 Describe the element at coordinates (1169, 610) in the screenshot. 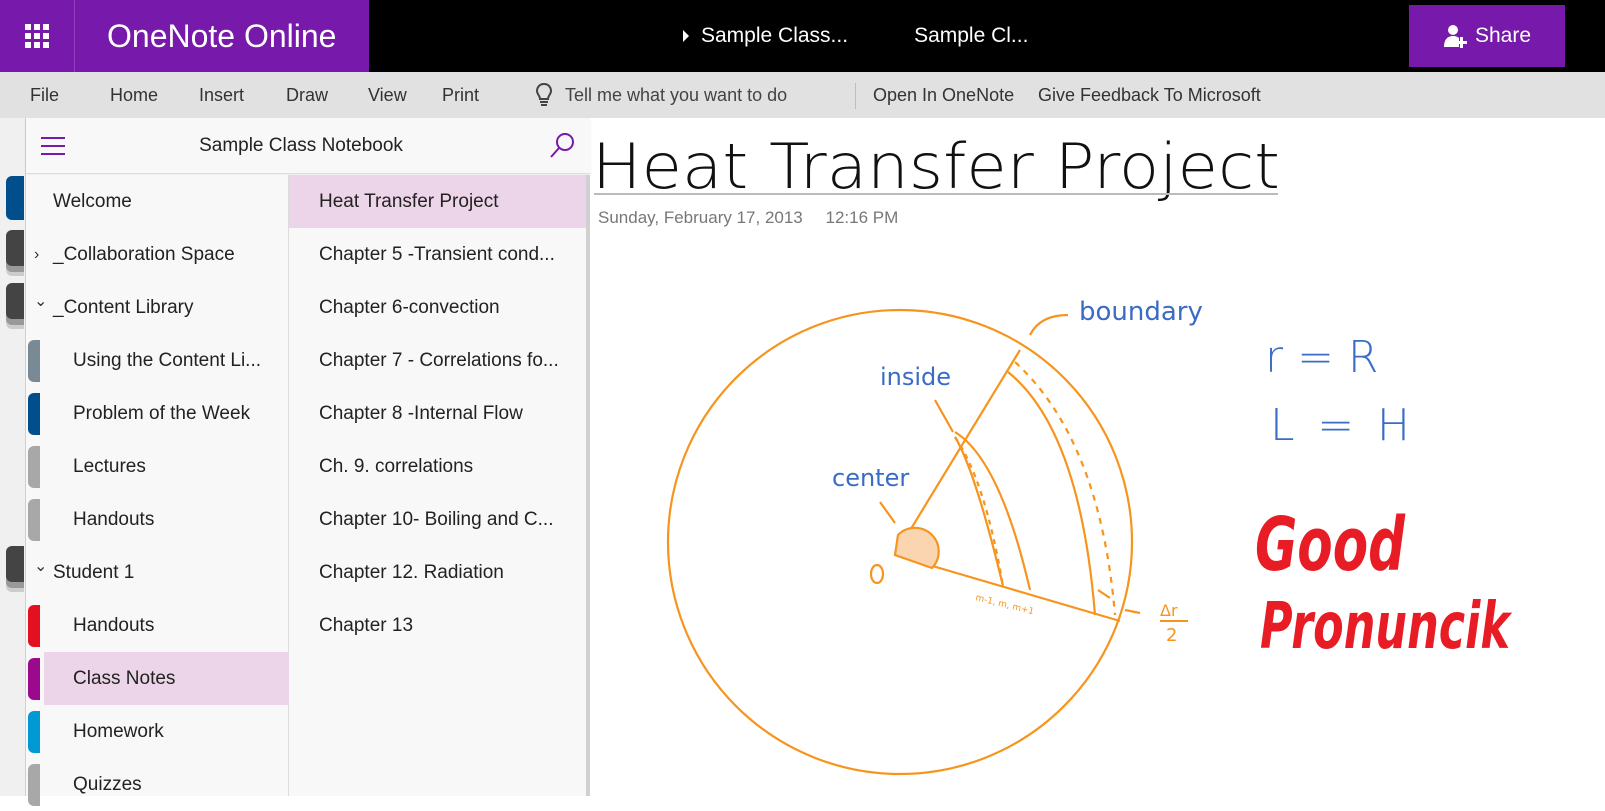

I see `delta-r-numerator: Δr` at that location.